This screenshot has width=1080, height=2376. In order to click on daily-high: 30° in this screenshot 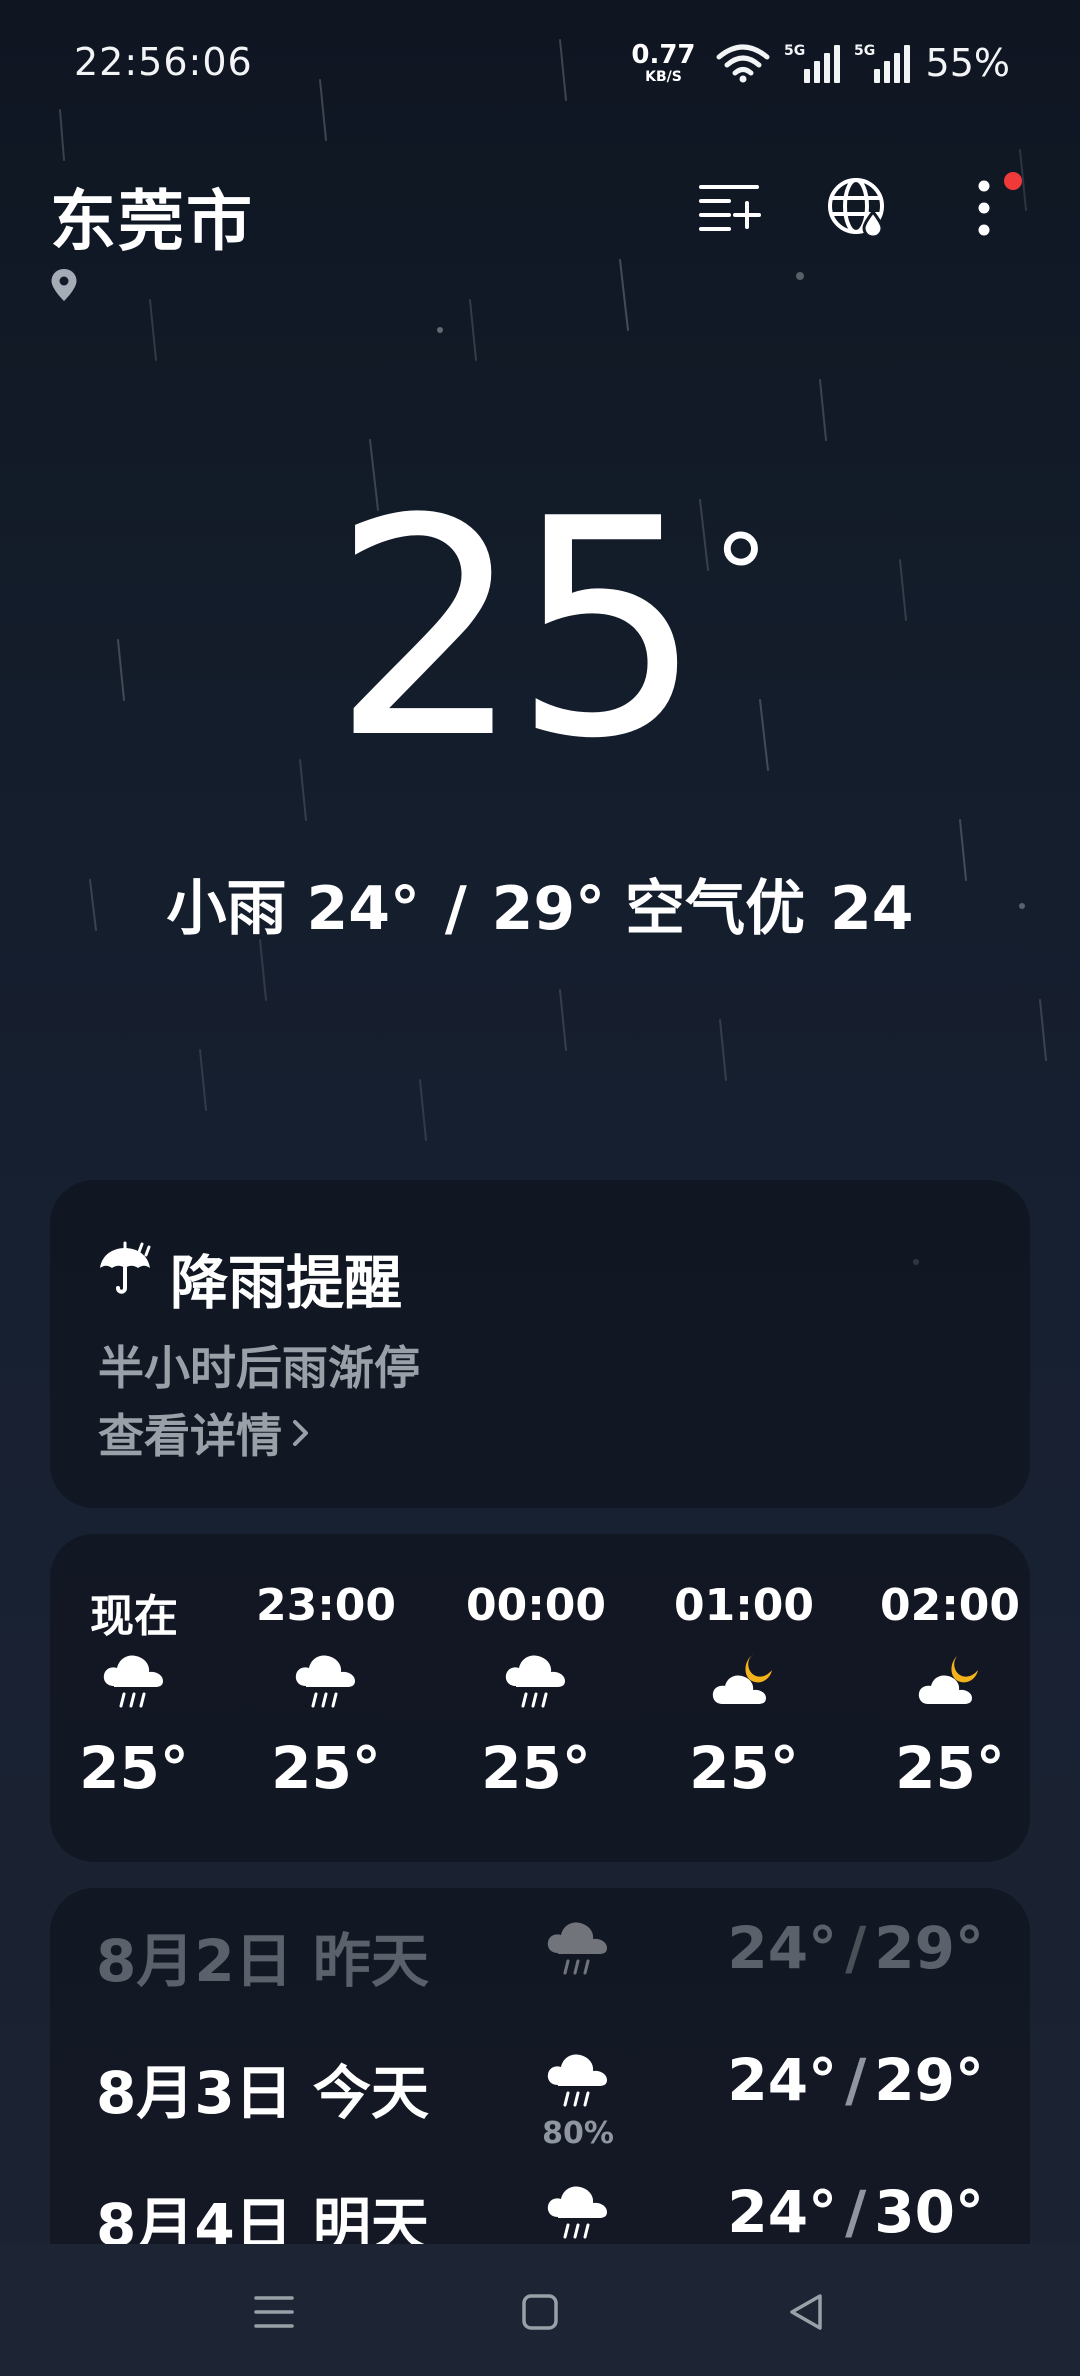, I will do `click(929, 2212)`.